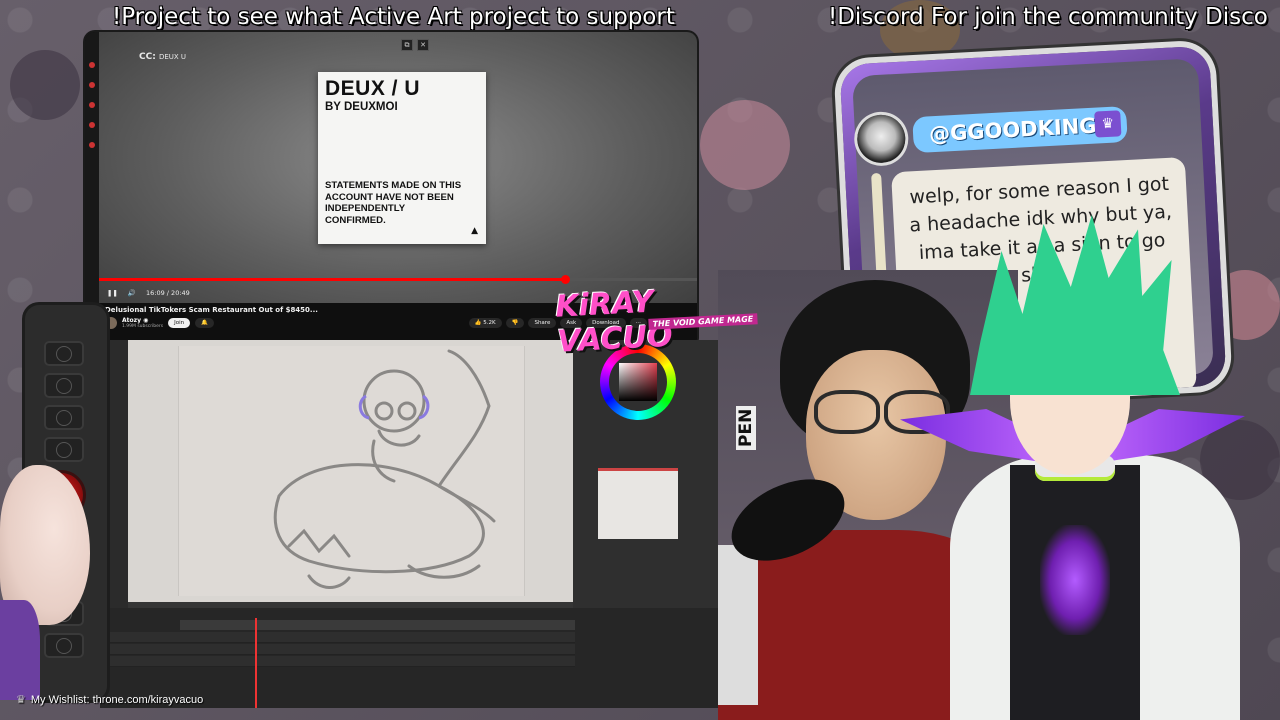 Image resolution: width=1280 pixels, height=720 pixels. What do you see at coordinates (474, 231) in the screenshot?
I see `card-logo-icon: ▲` at bounding box center [474, 231].